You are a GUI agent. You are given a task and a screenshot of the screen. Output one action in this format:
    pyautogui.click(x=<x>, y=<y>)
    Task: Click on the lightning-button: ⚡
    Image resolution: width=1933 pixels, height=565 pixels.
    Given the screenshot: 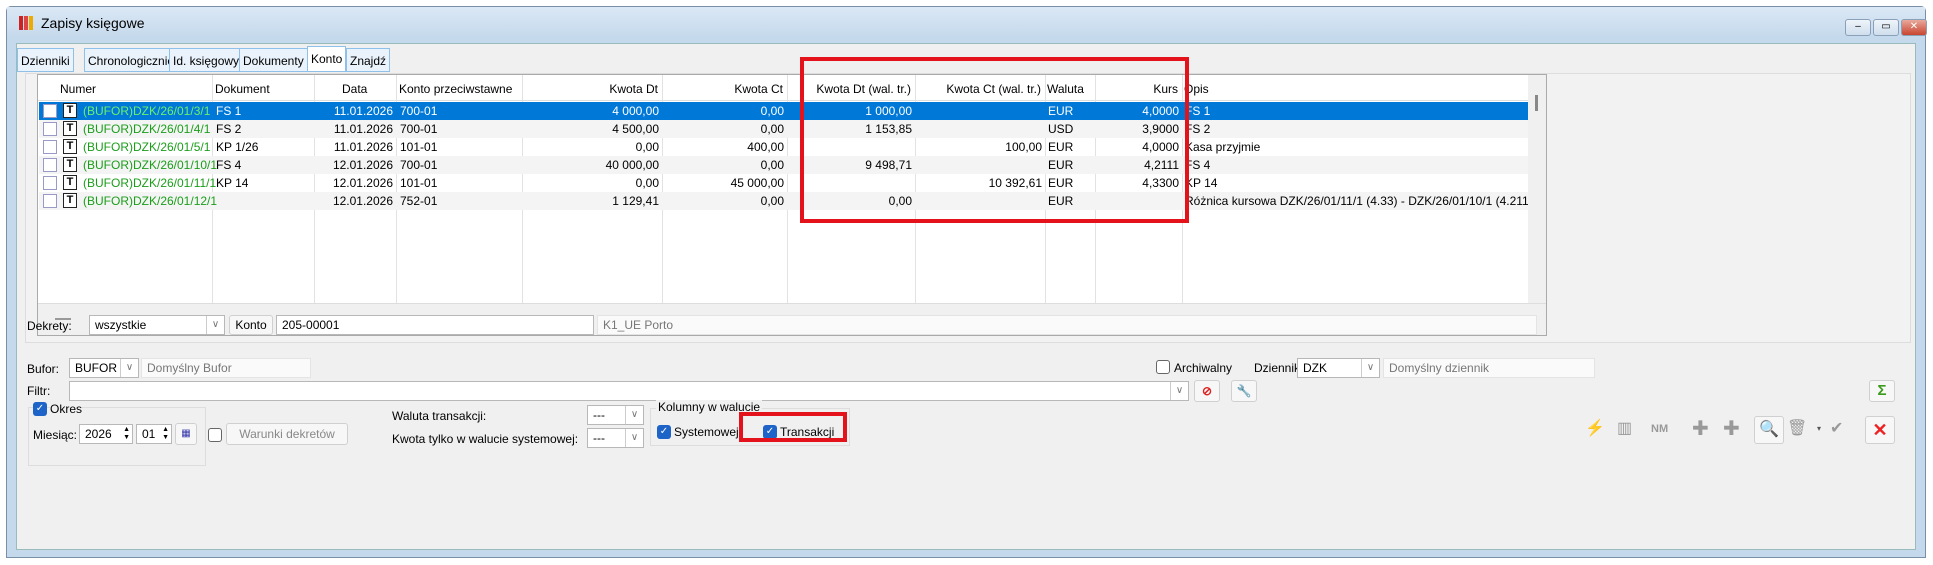 What is the action you would take?
    pyautogui.click(x=1600, y=430)
    